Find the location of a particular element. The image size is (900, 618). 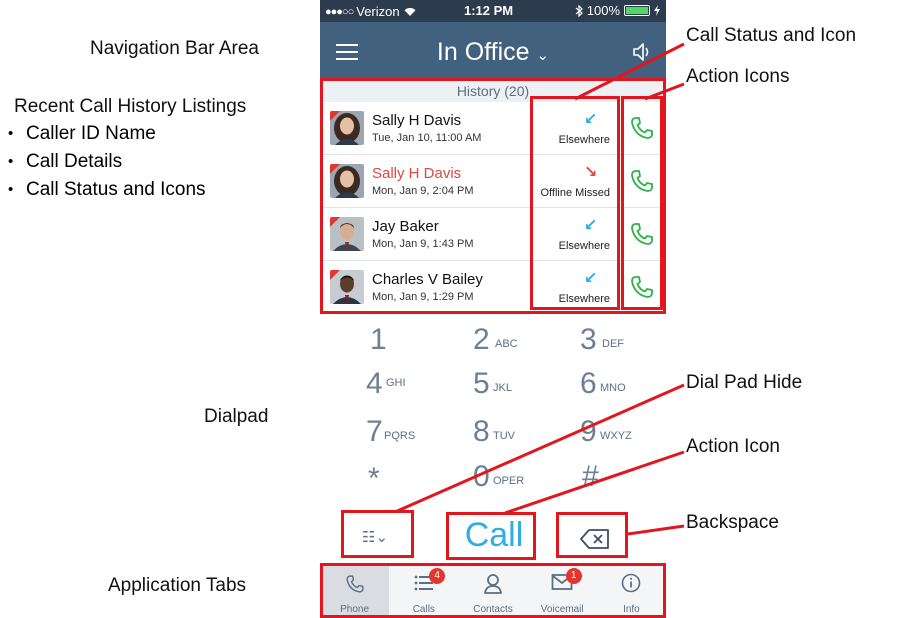

dialpad-letters: JKL is located at coordinates (502, 388).